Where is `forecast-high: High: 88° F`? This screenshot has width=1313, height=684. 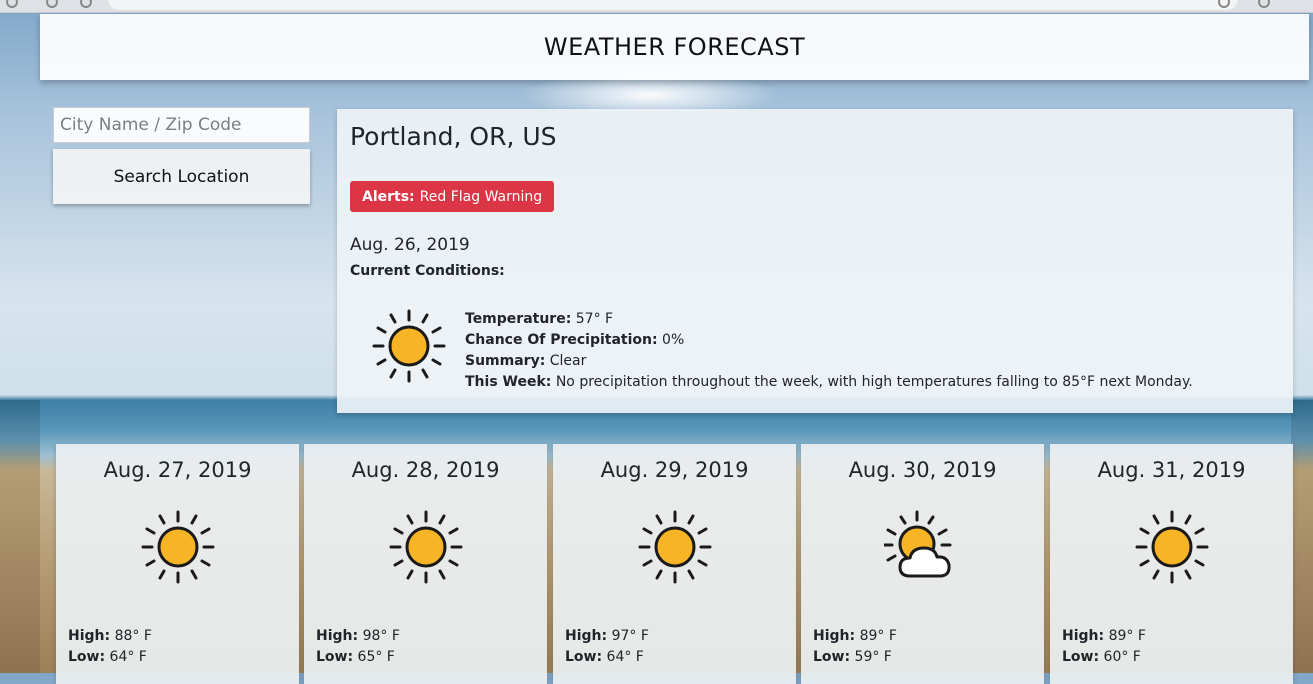
forecast-high: High: 88° F is located at coordinates (110, 636).